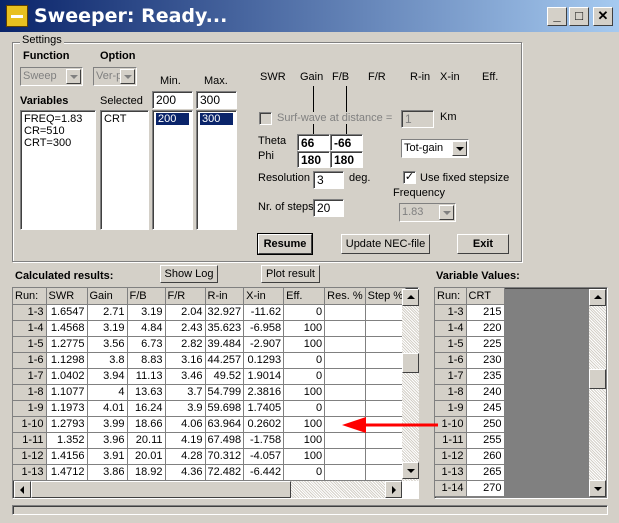 This screenshot has height=523, width=619. Describe the element at coordinates (185, 424) in the screenshot. I see `table-cell: 4.06` at that location.